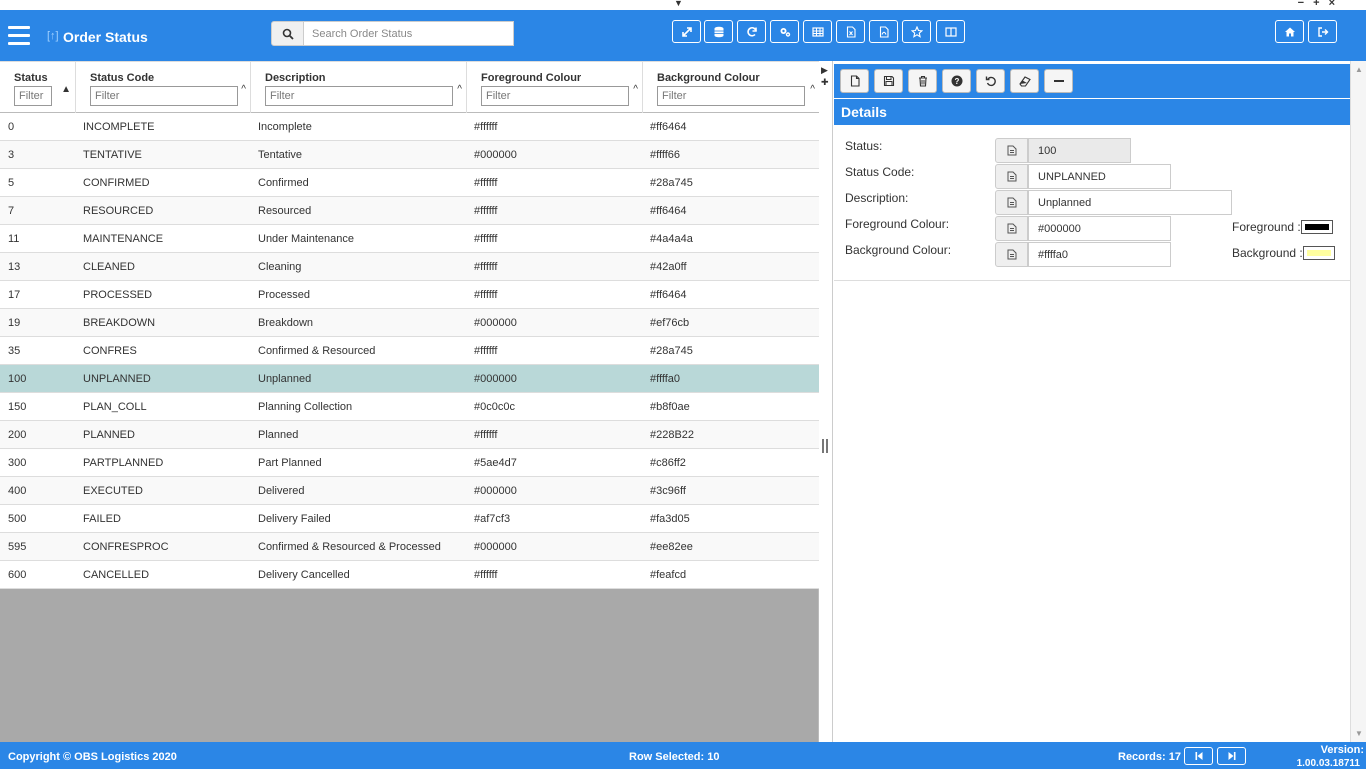 The width and height of the screenshot is (1366, 769). Describe the element at coordinates (306, 239) in the screenshot. I see `table-cell-desc: Under Maintenance` at that location.